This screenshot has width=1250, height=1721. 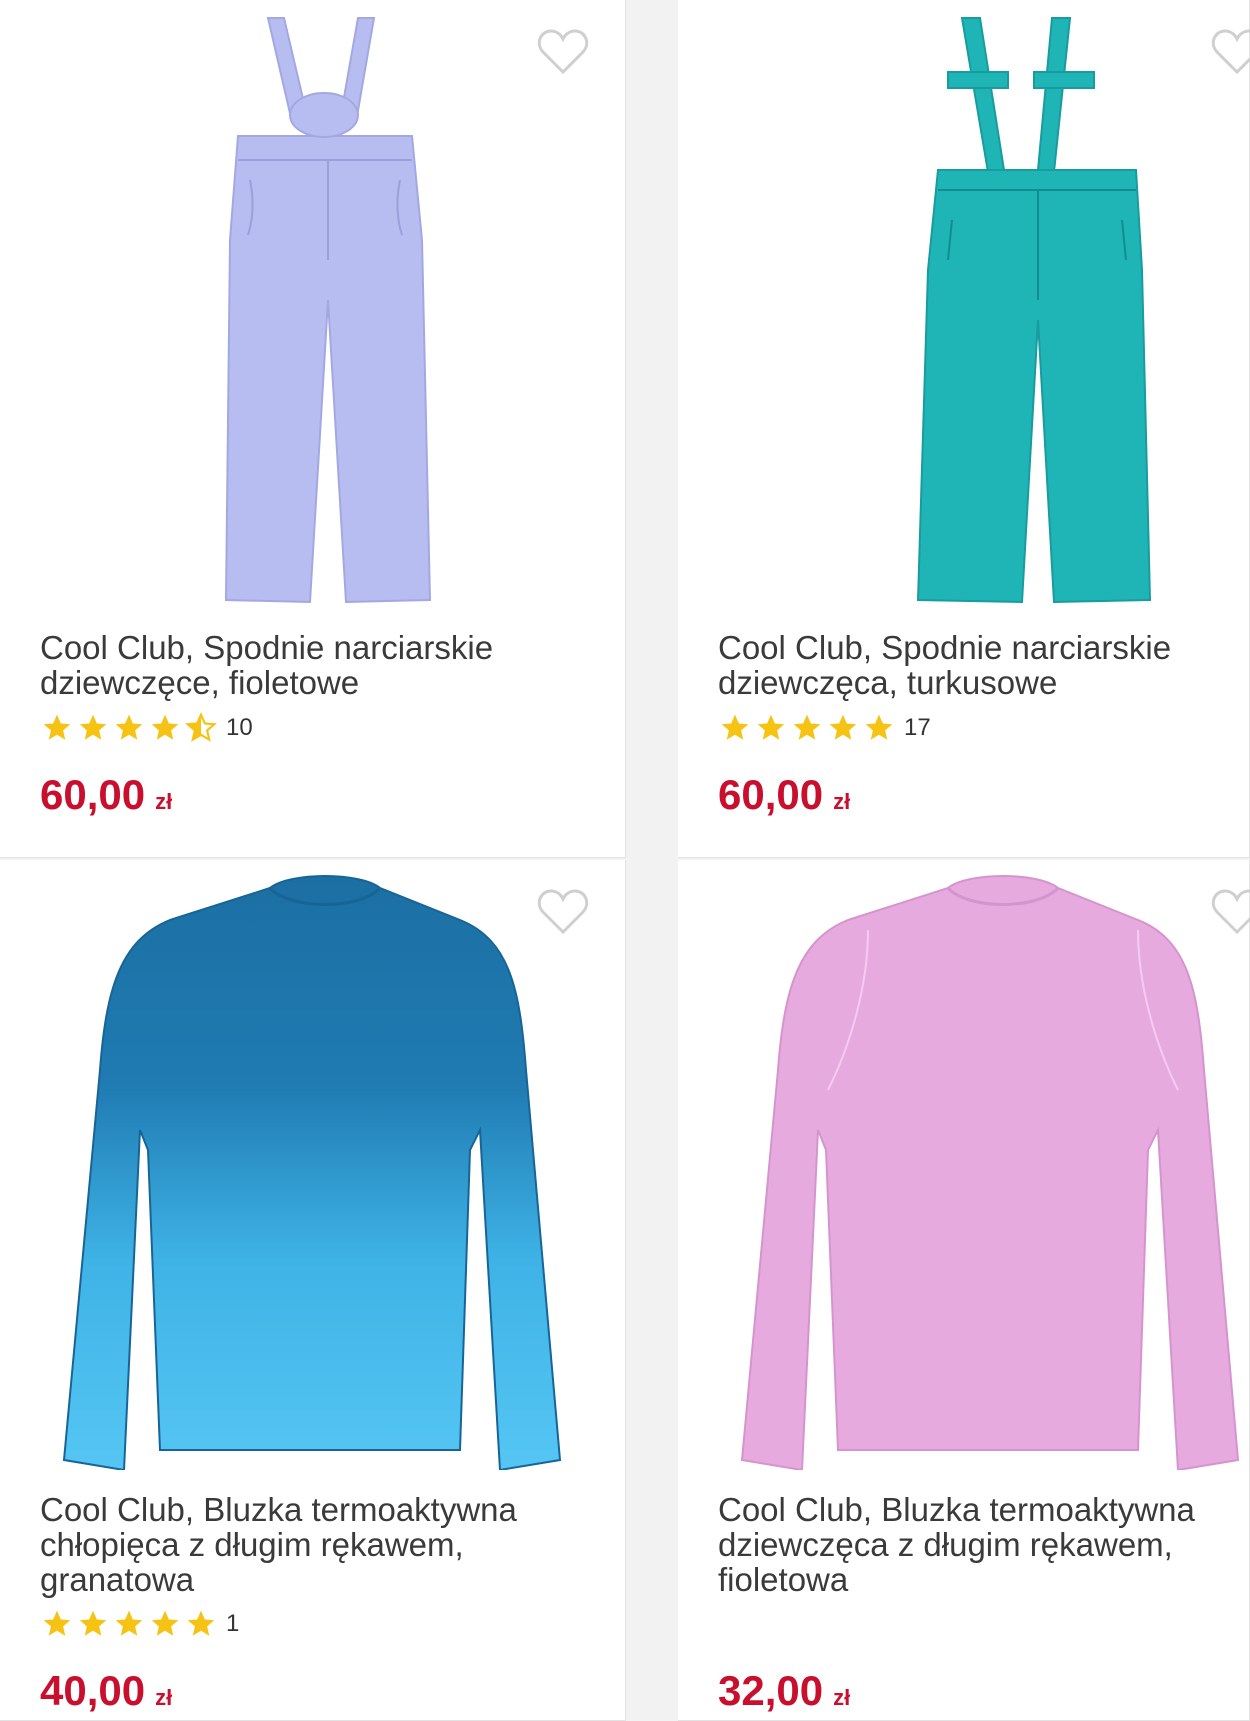 I want to click on rating-count: 17, so click(x=917, y=727).